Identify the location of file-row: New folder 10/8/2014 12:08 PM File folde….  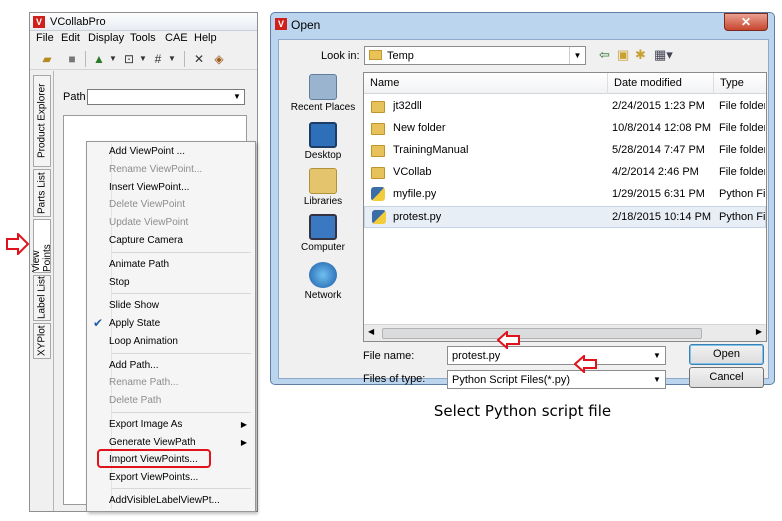
(565, 129).